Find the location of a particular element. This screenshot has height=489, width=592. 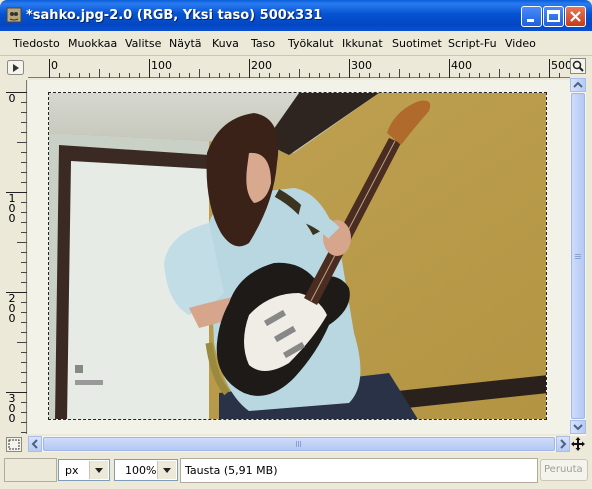

chevron-right-icon is located at coordinates (563, 444).